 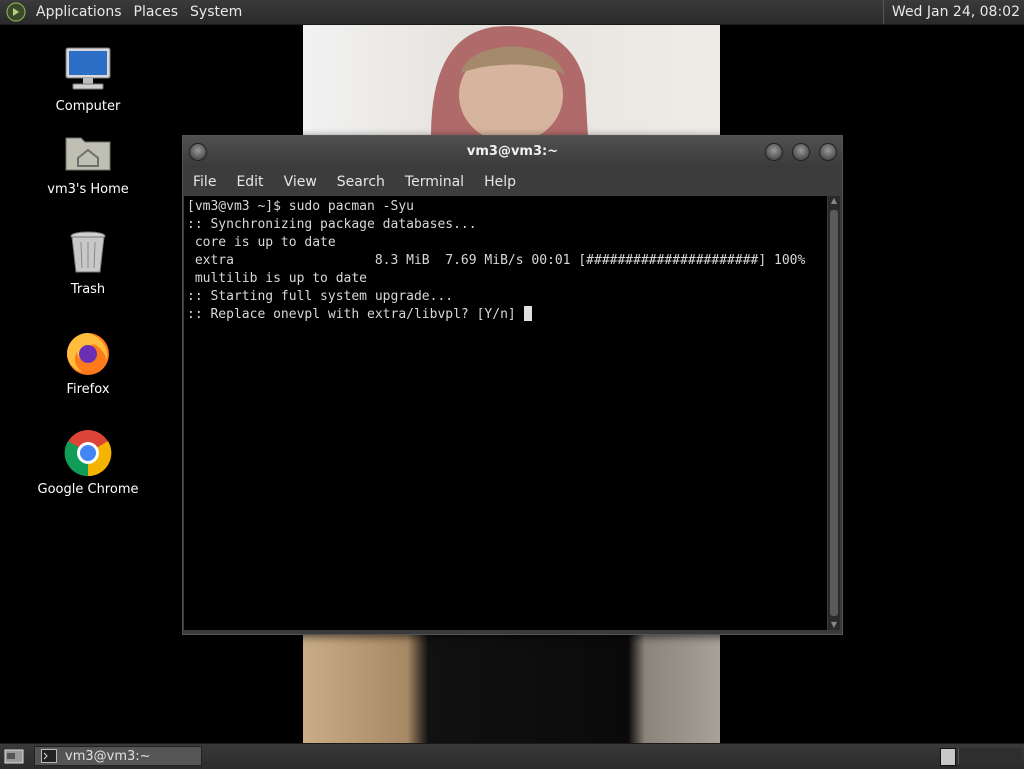 I want to click on panel-menu: Applications Places System, so click(x=139, y=12).